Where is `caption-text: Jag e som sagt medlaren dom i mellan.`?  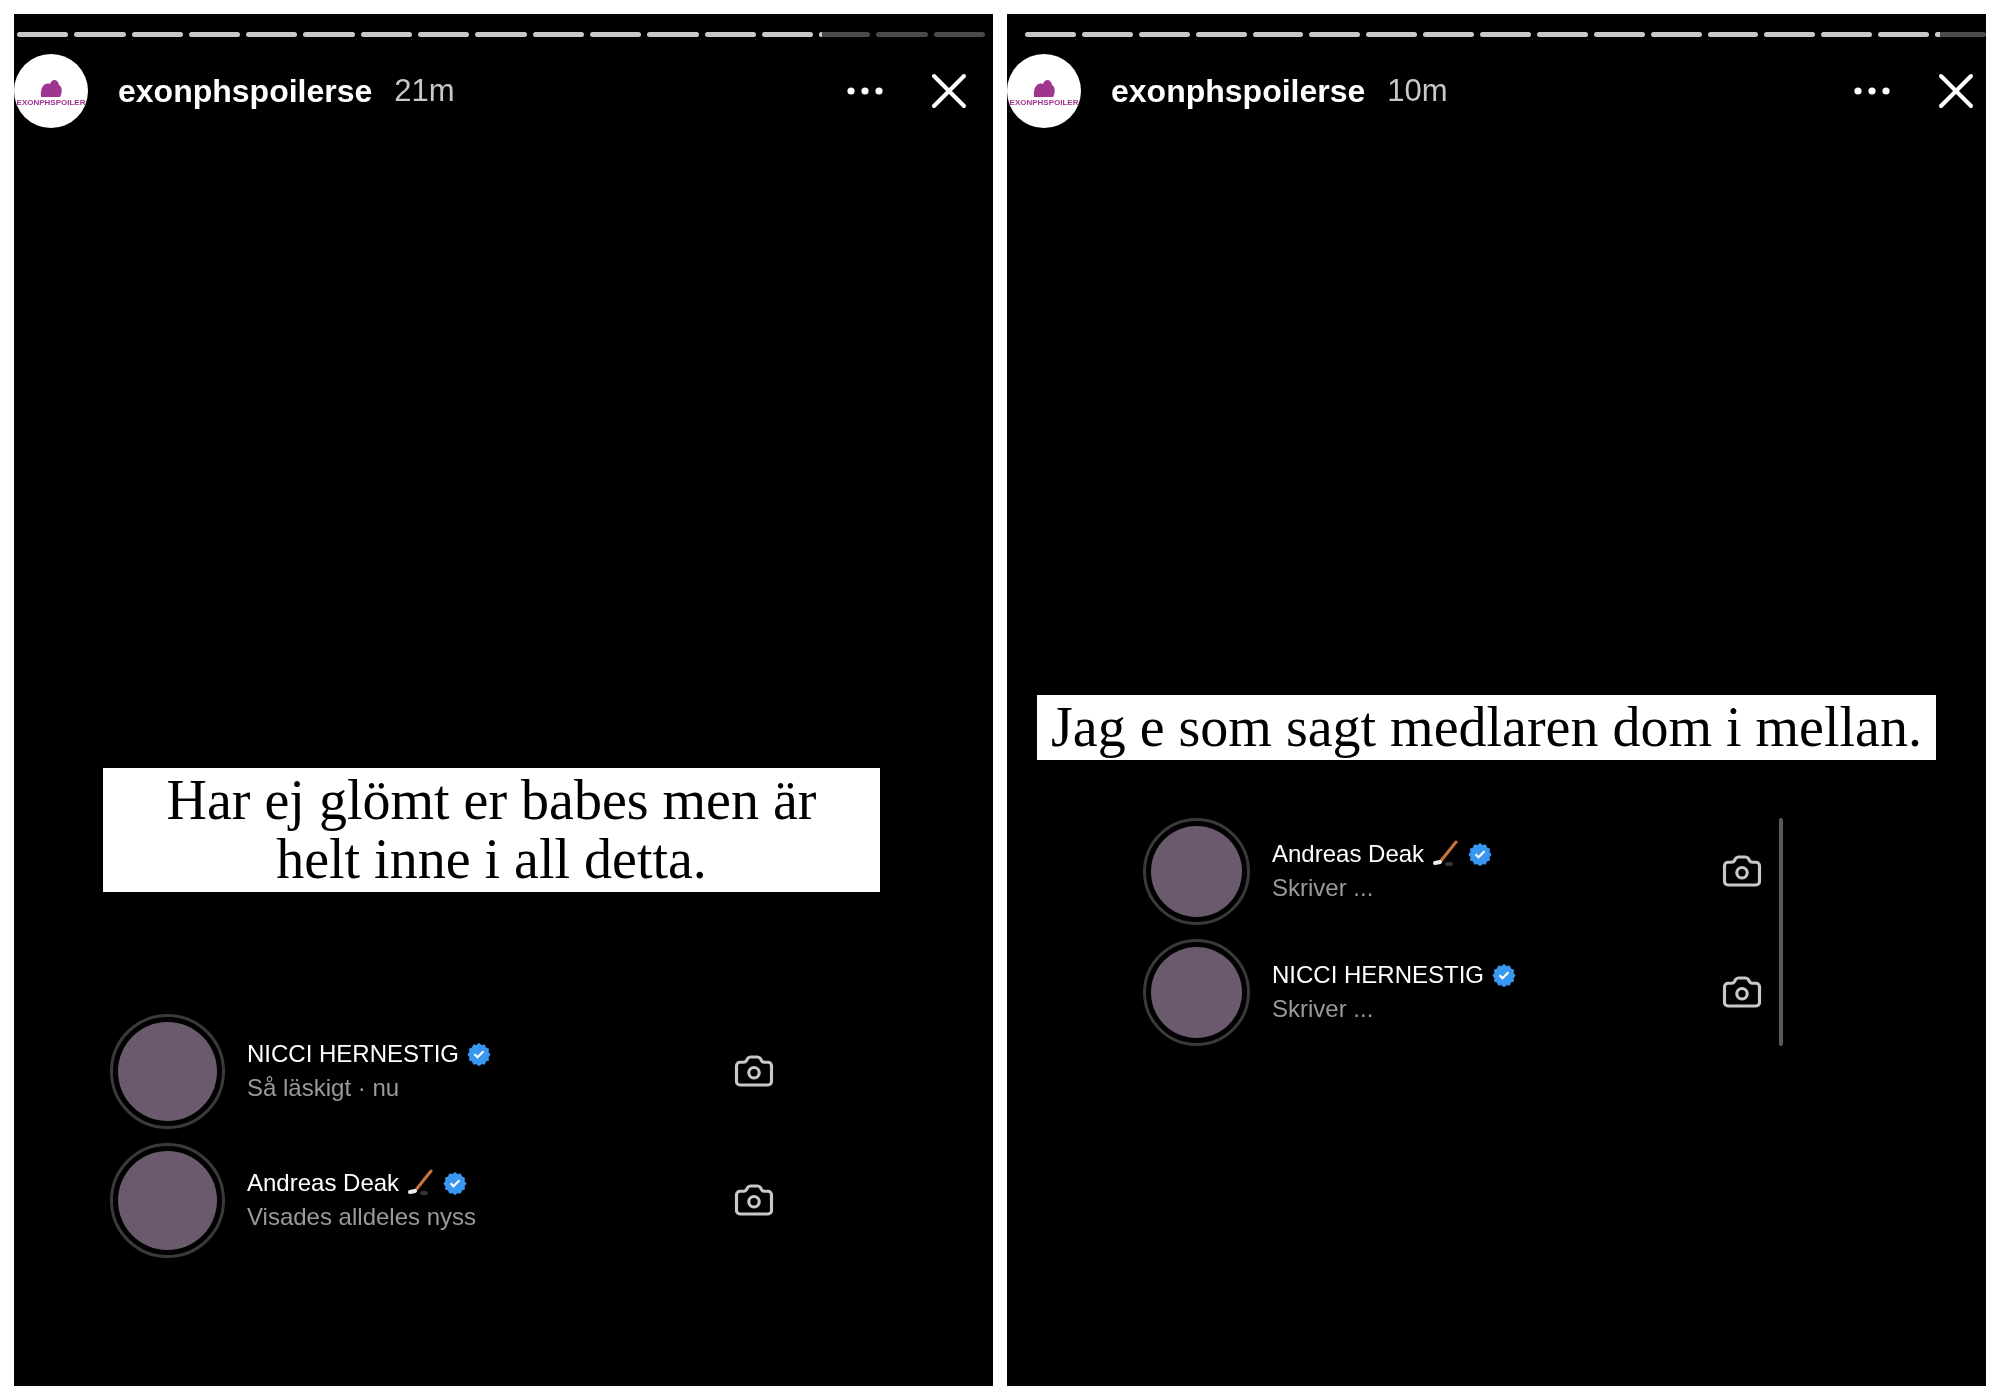
caption-text: Jag e som sagt medlaren dom i mellan. is located at coordinates (1486, 727).